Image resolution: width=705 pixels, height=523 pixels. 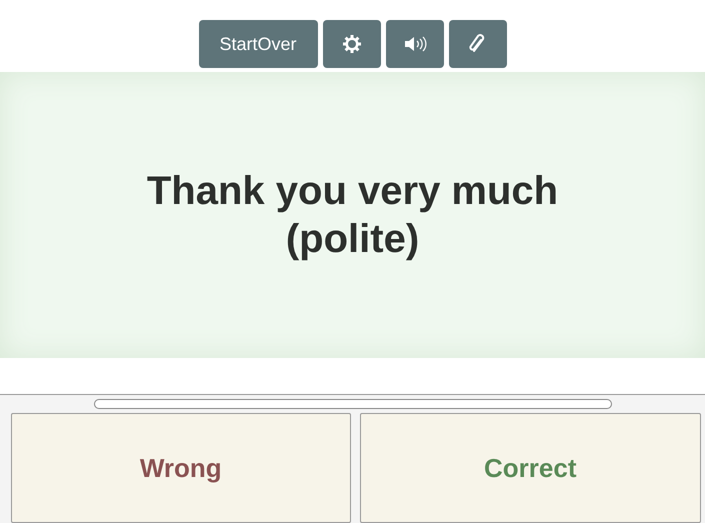 I want to click on gear-icon, so click(x=352, y=44).